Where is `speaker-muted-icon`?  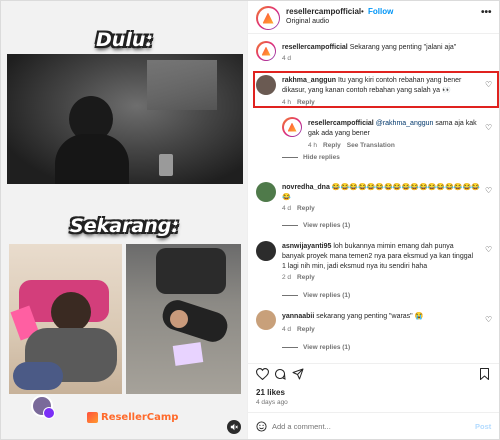 speaker-muted-icon is located at coordinates (234, 427).